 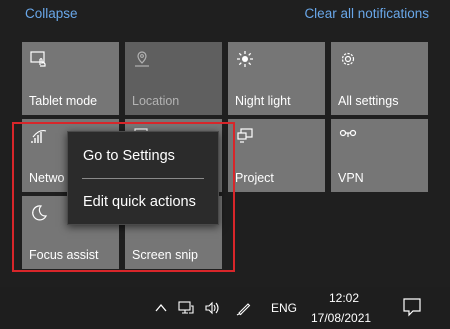 I want to click on collapse-link: Collapse, so click(x=51, y=13).